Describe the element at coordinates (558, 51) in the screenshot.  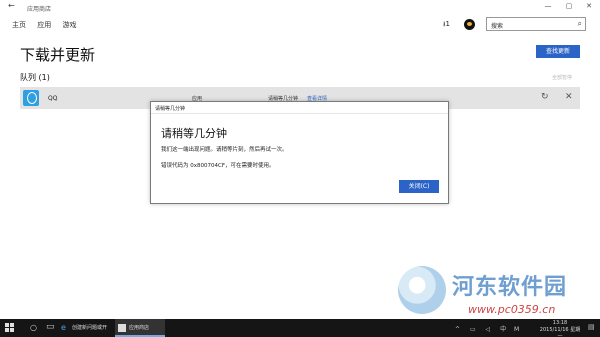
I see `check-updates-button: 查找更新` at that location.